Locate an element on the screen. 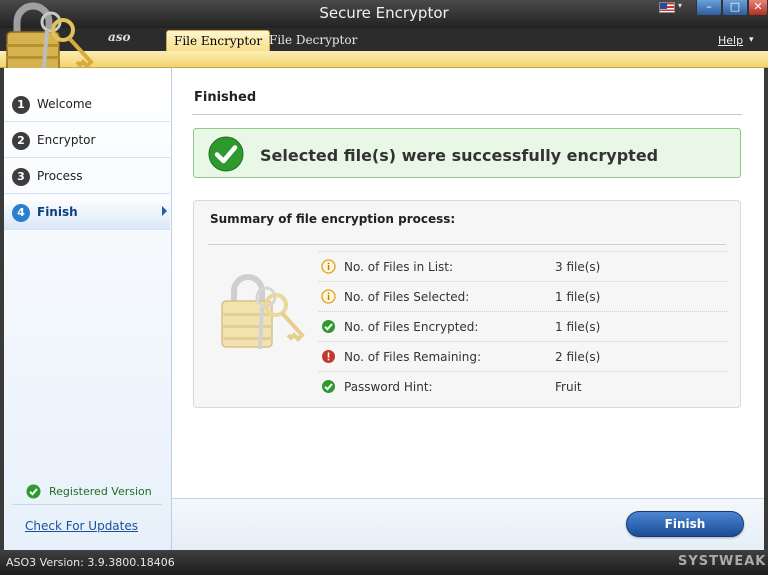  summary-label: No. of Files Remaining: is located at coordinates (413, 357).